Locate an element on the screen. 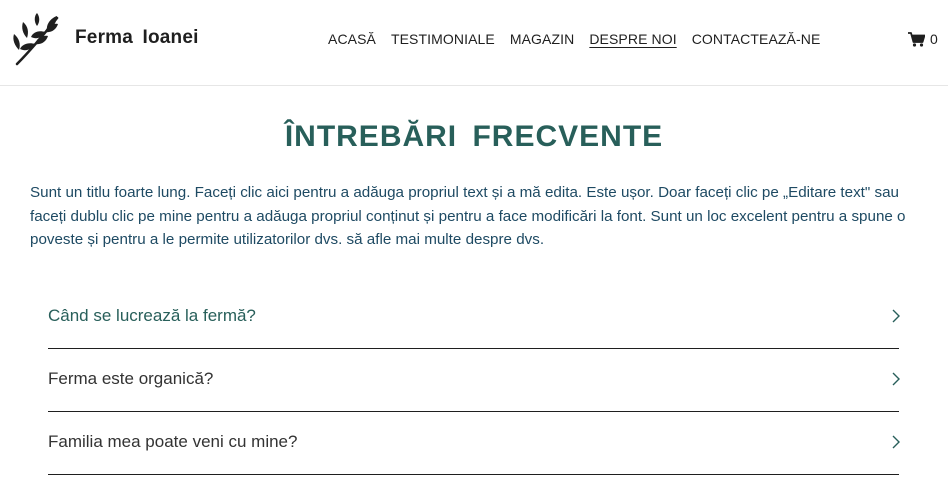 The height and width of the screenshot is (494, 948). shopping-cart-icon is located at coordinates (916, 39).